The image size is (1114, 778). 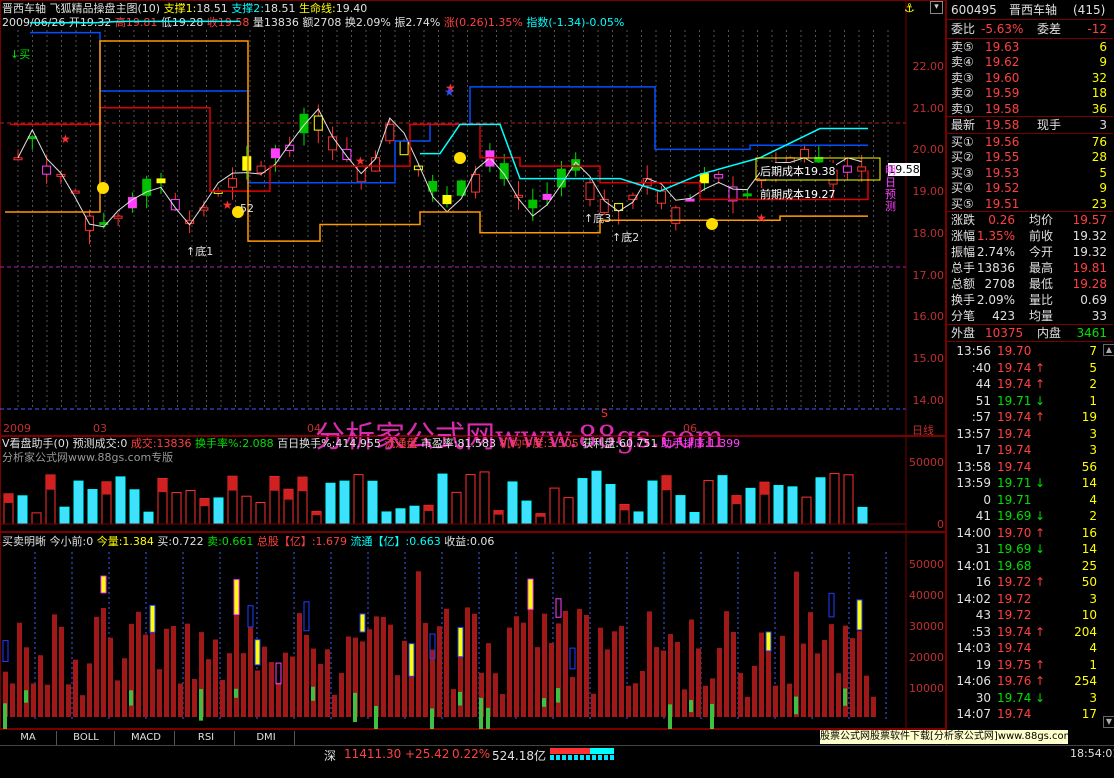 What do you see at coordinates (1002, 203) in the screenshot?
I see `row-price: 19.51` at bounding box center [1002, 203].